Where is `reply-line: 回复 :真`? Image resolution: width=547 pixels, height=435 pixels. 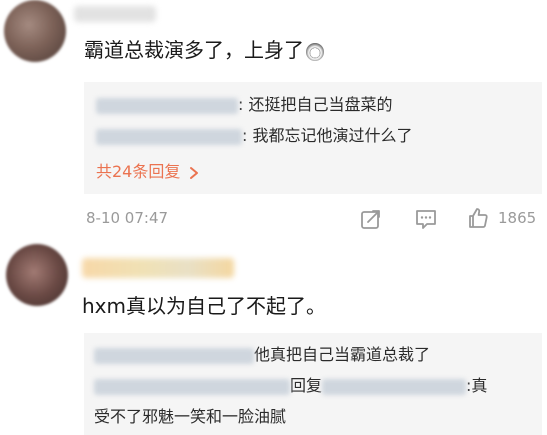
reply-line: 回复 :真 is located at coordinates (290, 384).